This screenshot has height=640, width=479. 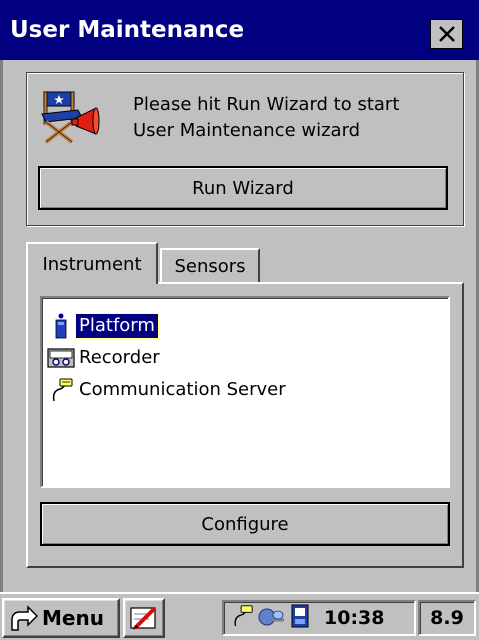 I want to click on title-bar: User Maintenance, so click(x=239, y=30).